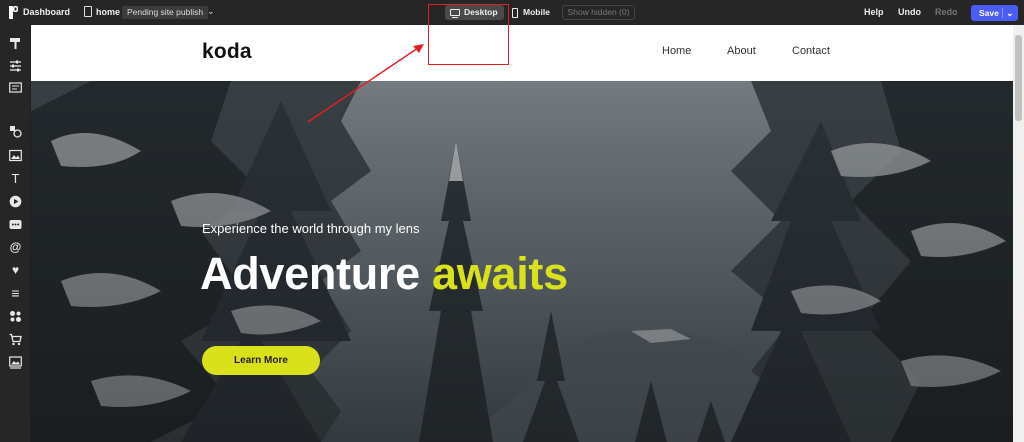  Describe the element at coordinates (811, 51) in the screenshot. I see `nav-link-contact: Contact` at that location.